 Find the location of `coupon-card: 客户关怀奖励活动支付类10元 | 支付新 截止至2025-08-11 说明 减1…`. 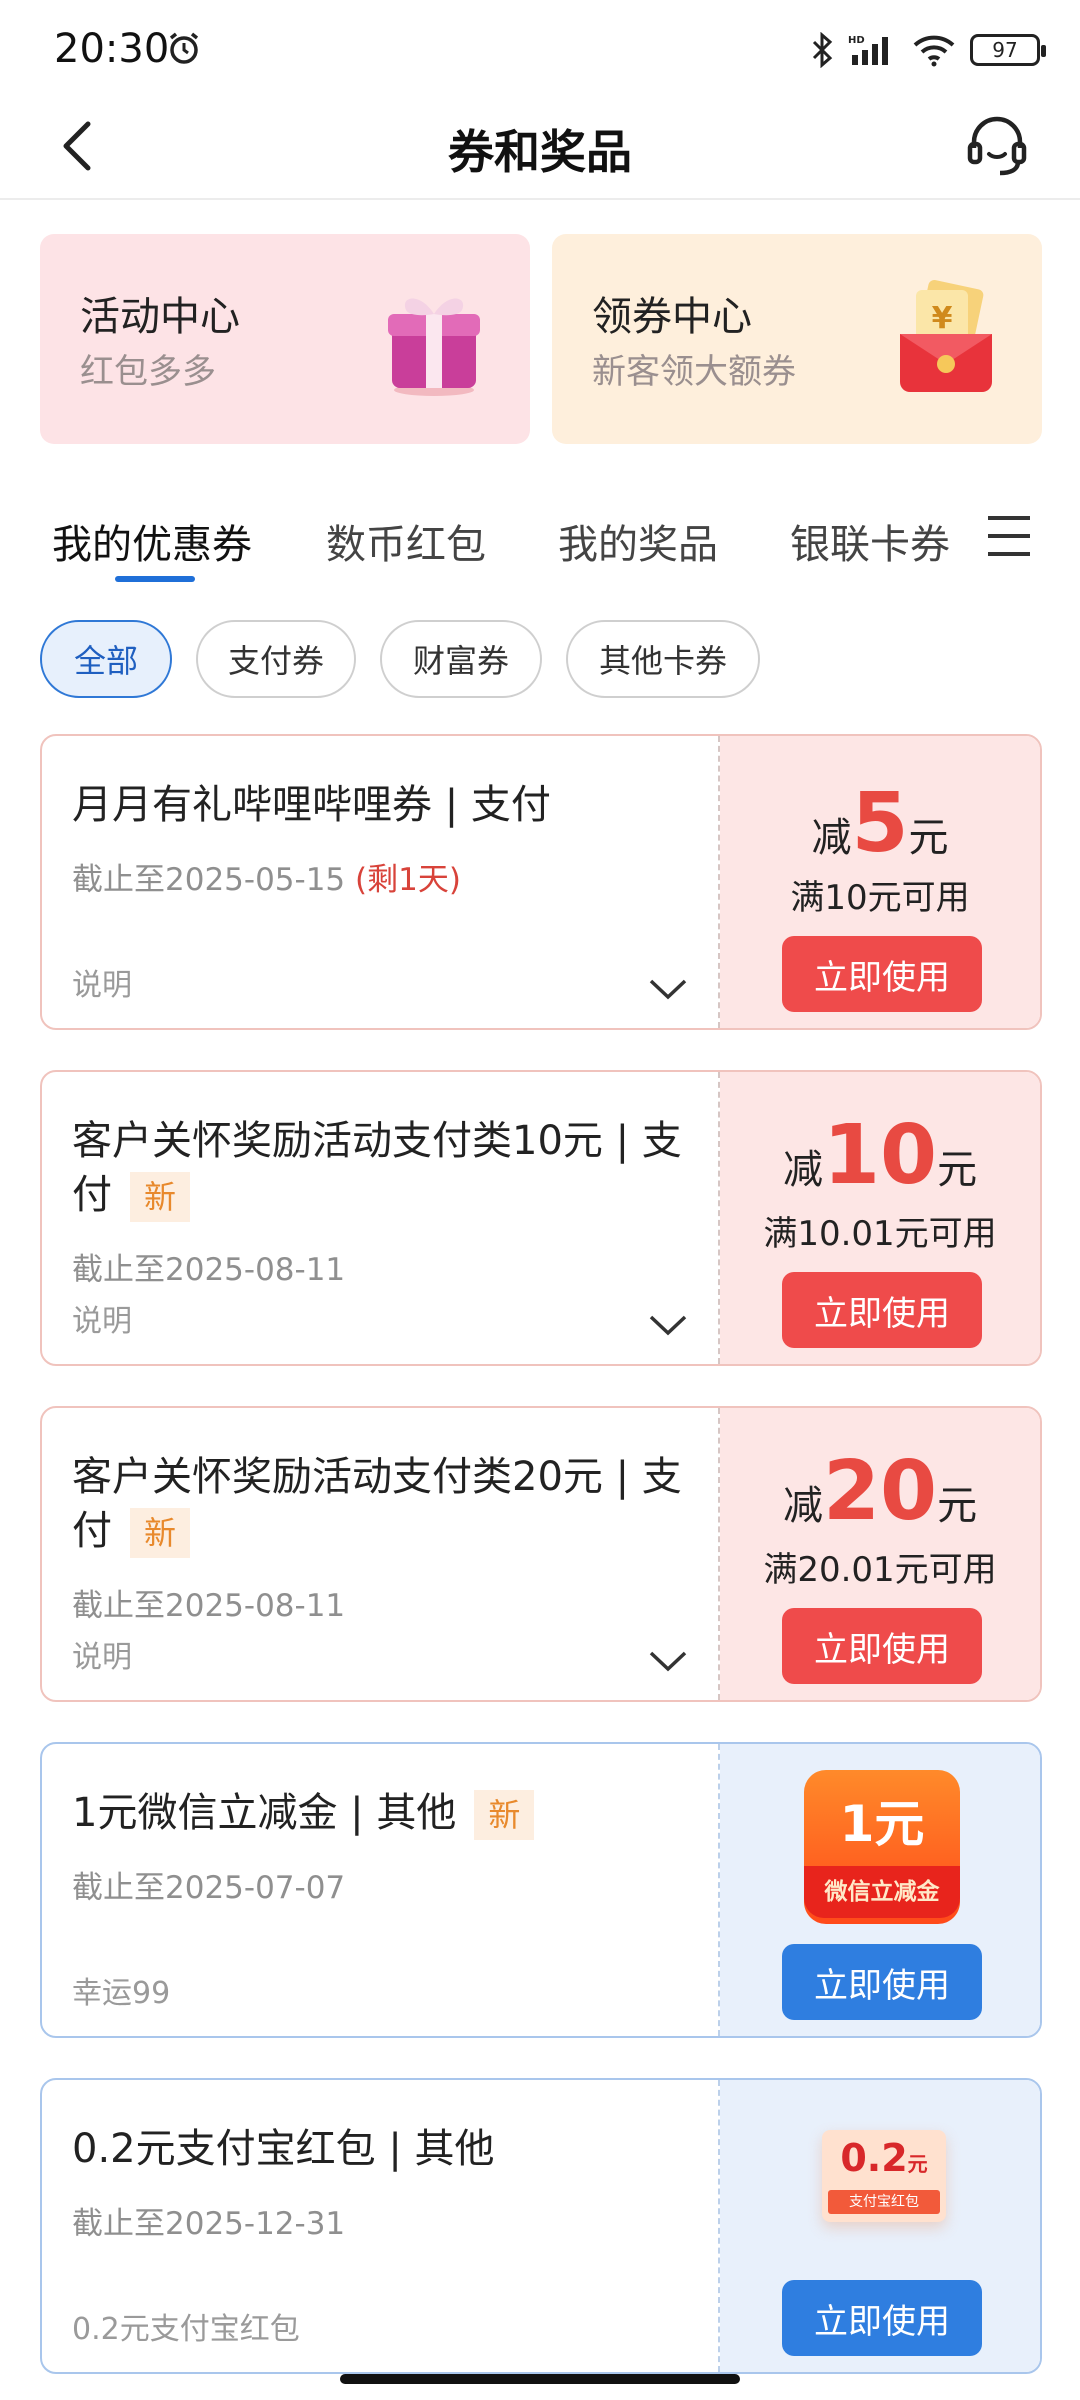

coupon-card: 客户关怀奖励活动支付类10元 | 支付新 截止至2025-08-11 说明 减1… is located at coordinates (541, 1218).